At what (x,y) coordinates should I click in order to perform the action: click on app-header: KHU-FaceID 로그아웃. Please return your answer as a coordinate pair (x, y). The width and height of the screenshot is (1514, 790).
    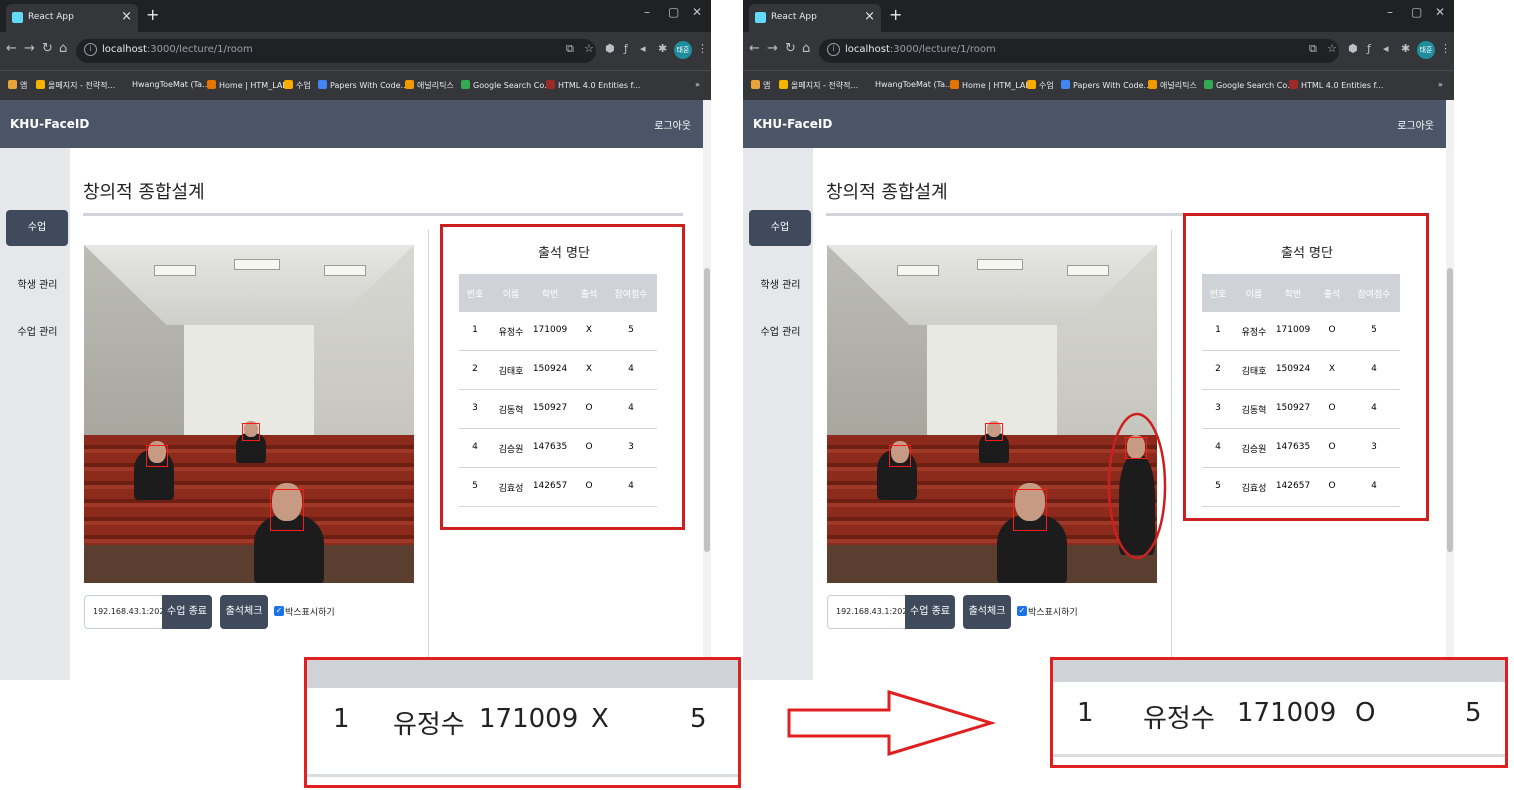
    Looking at the image, I should click on (1094, 124).